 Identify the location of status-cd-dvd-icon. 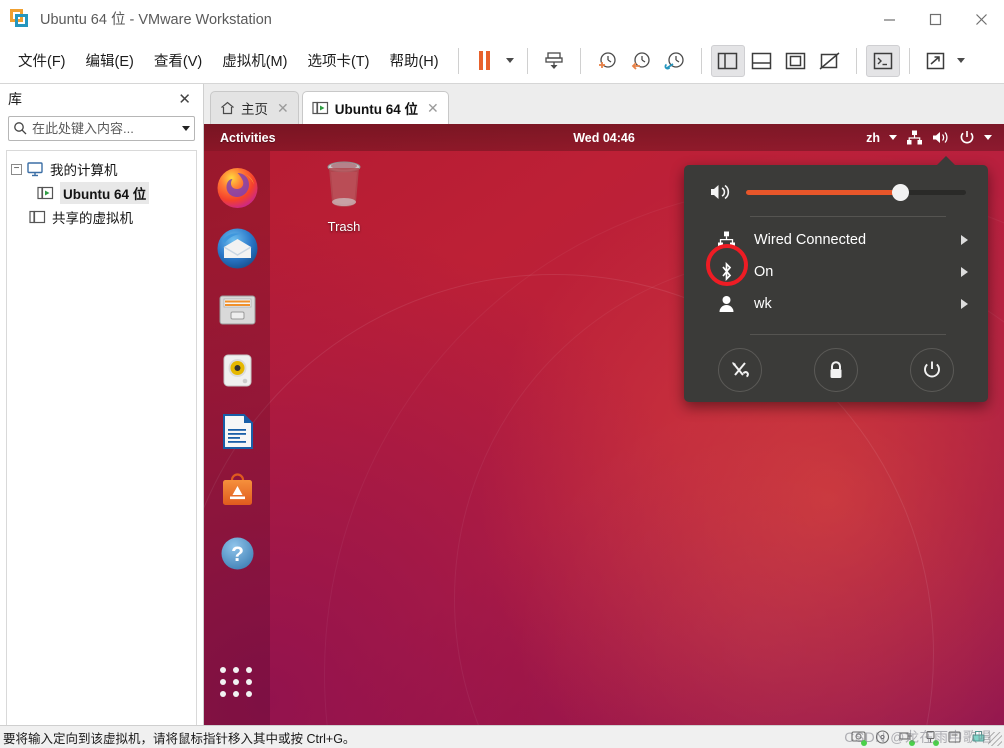
(882, 737).